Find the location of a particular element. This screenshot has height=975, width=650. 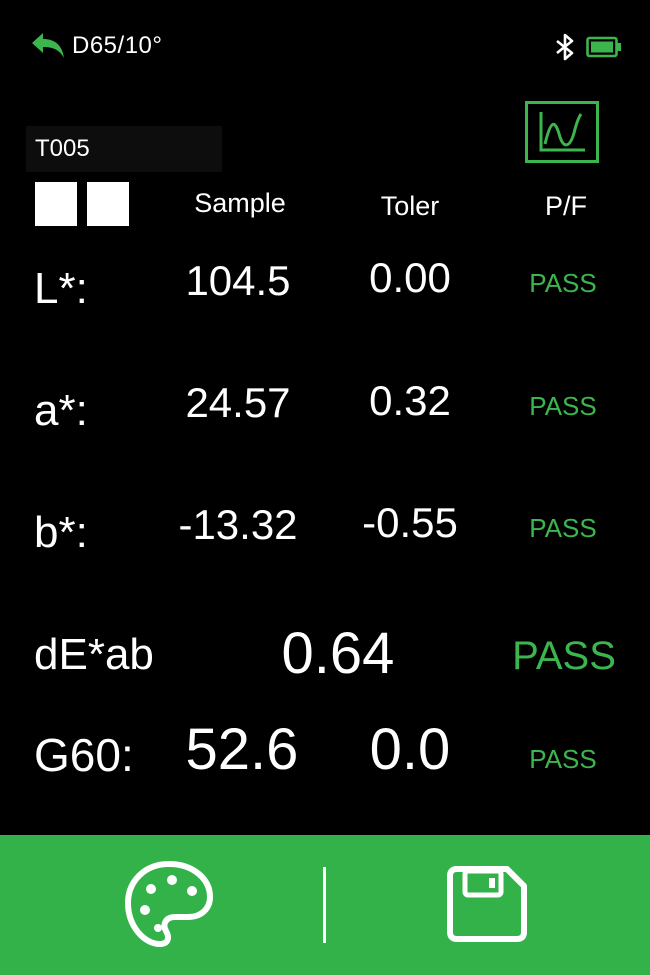

save-icon is located at coordinates (487, 904).